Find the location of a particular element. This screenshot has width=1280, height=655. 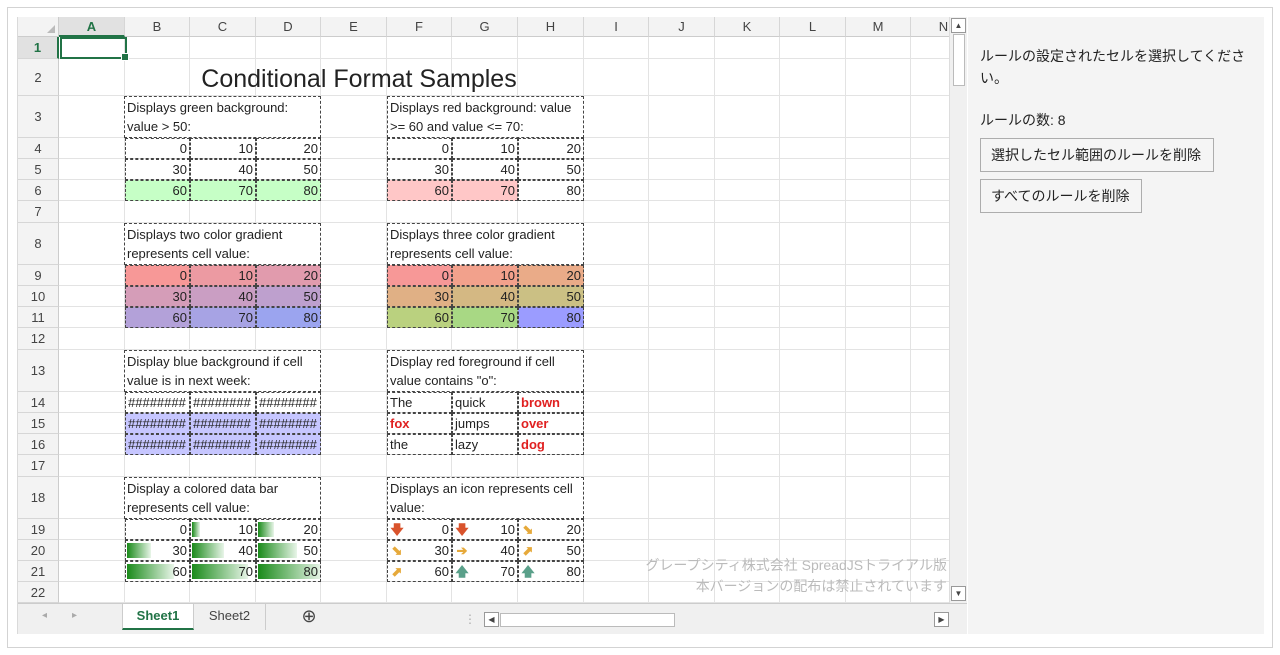

cell-b4: 0 is located at coordinates (157, 148).